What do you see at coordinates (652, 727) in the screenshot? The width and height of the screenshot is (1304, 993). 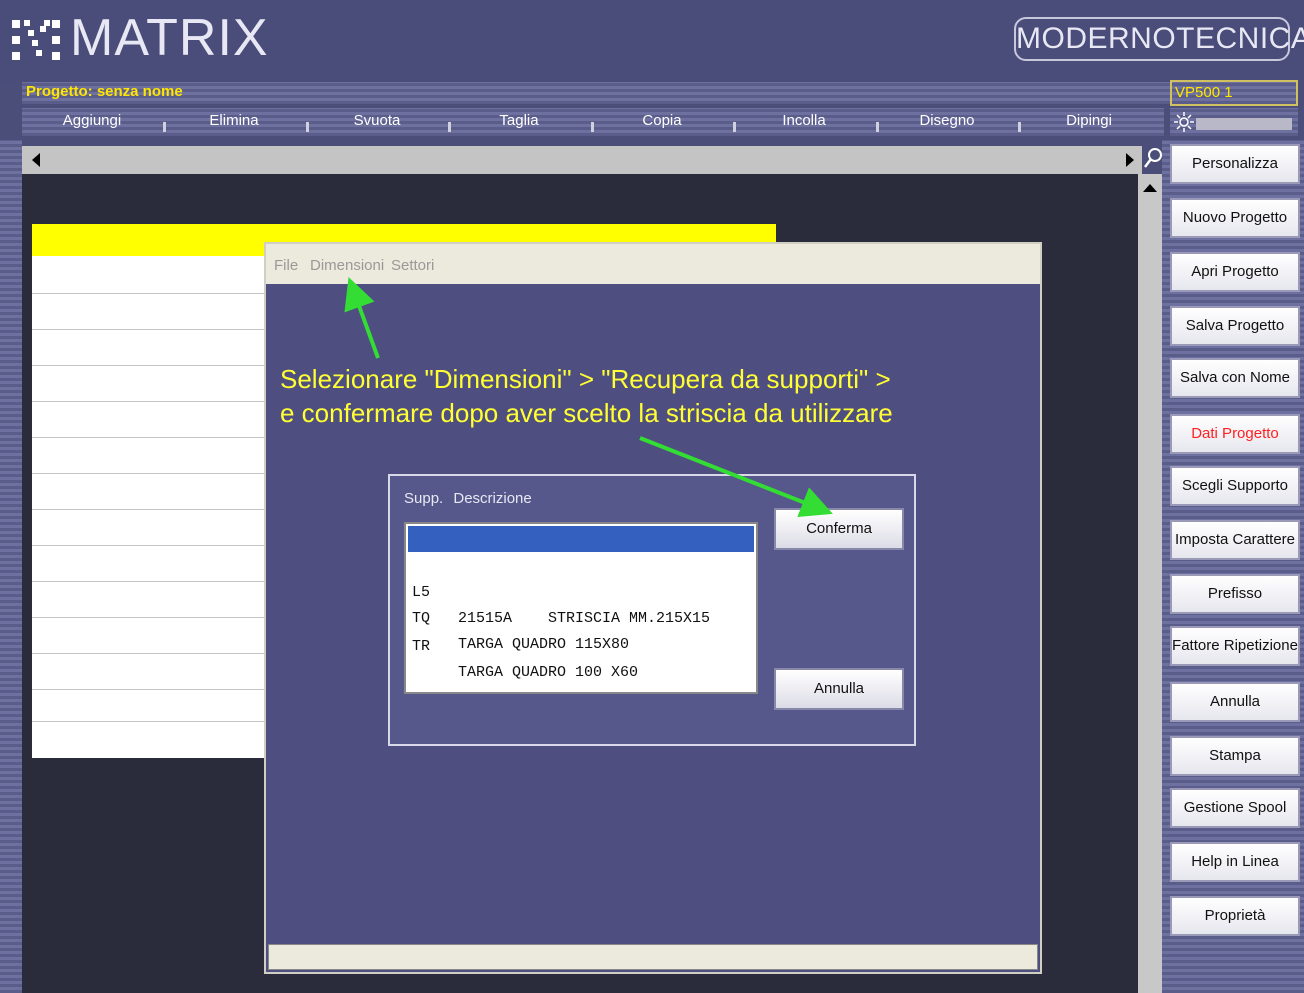 I see `dialog-bottom-strip` at bounding box center [652, 727].